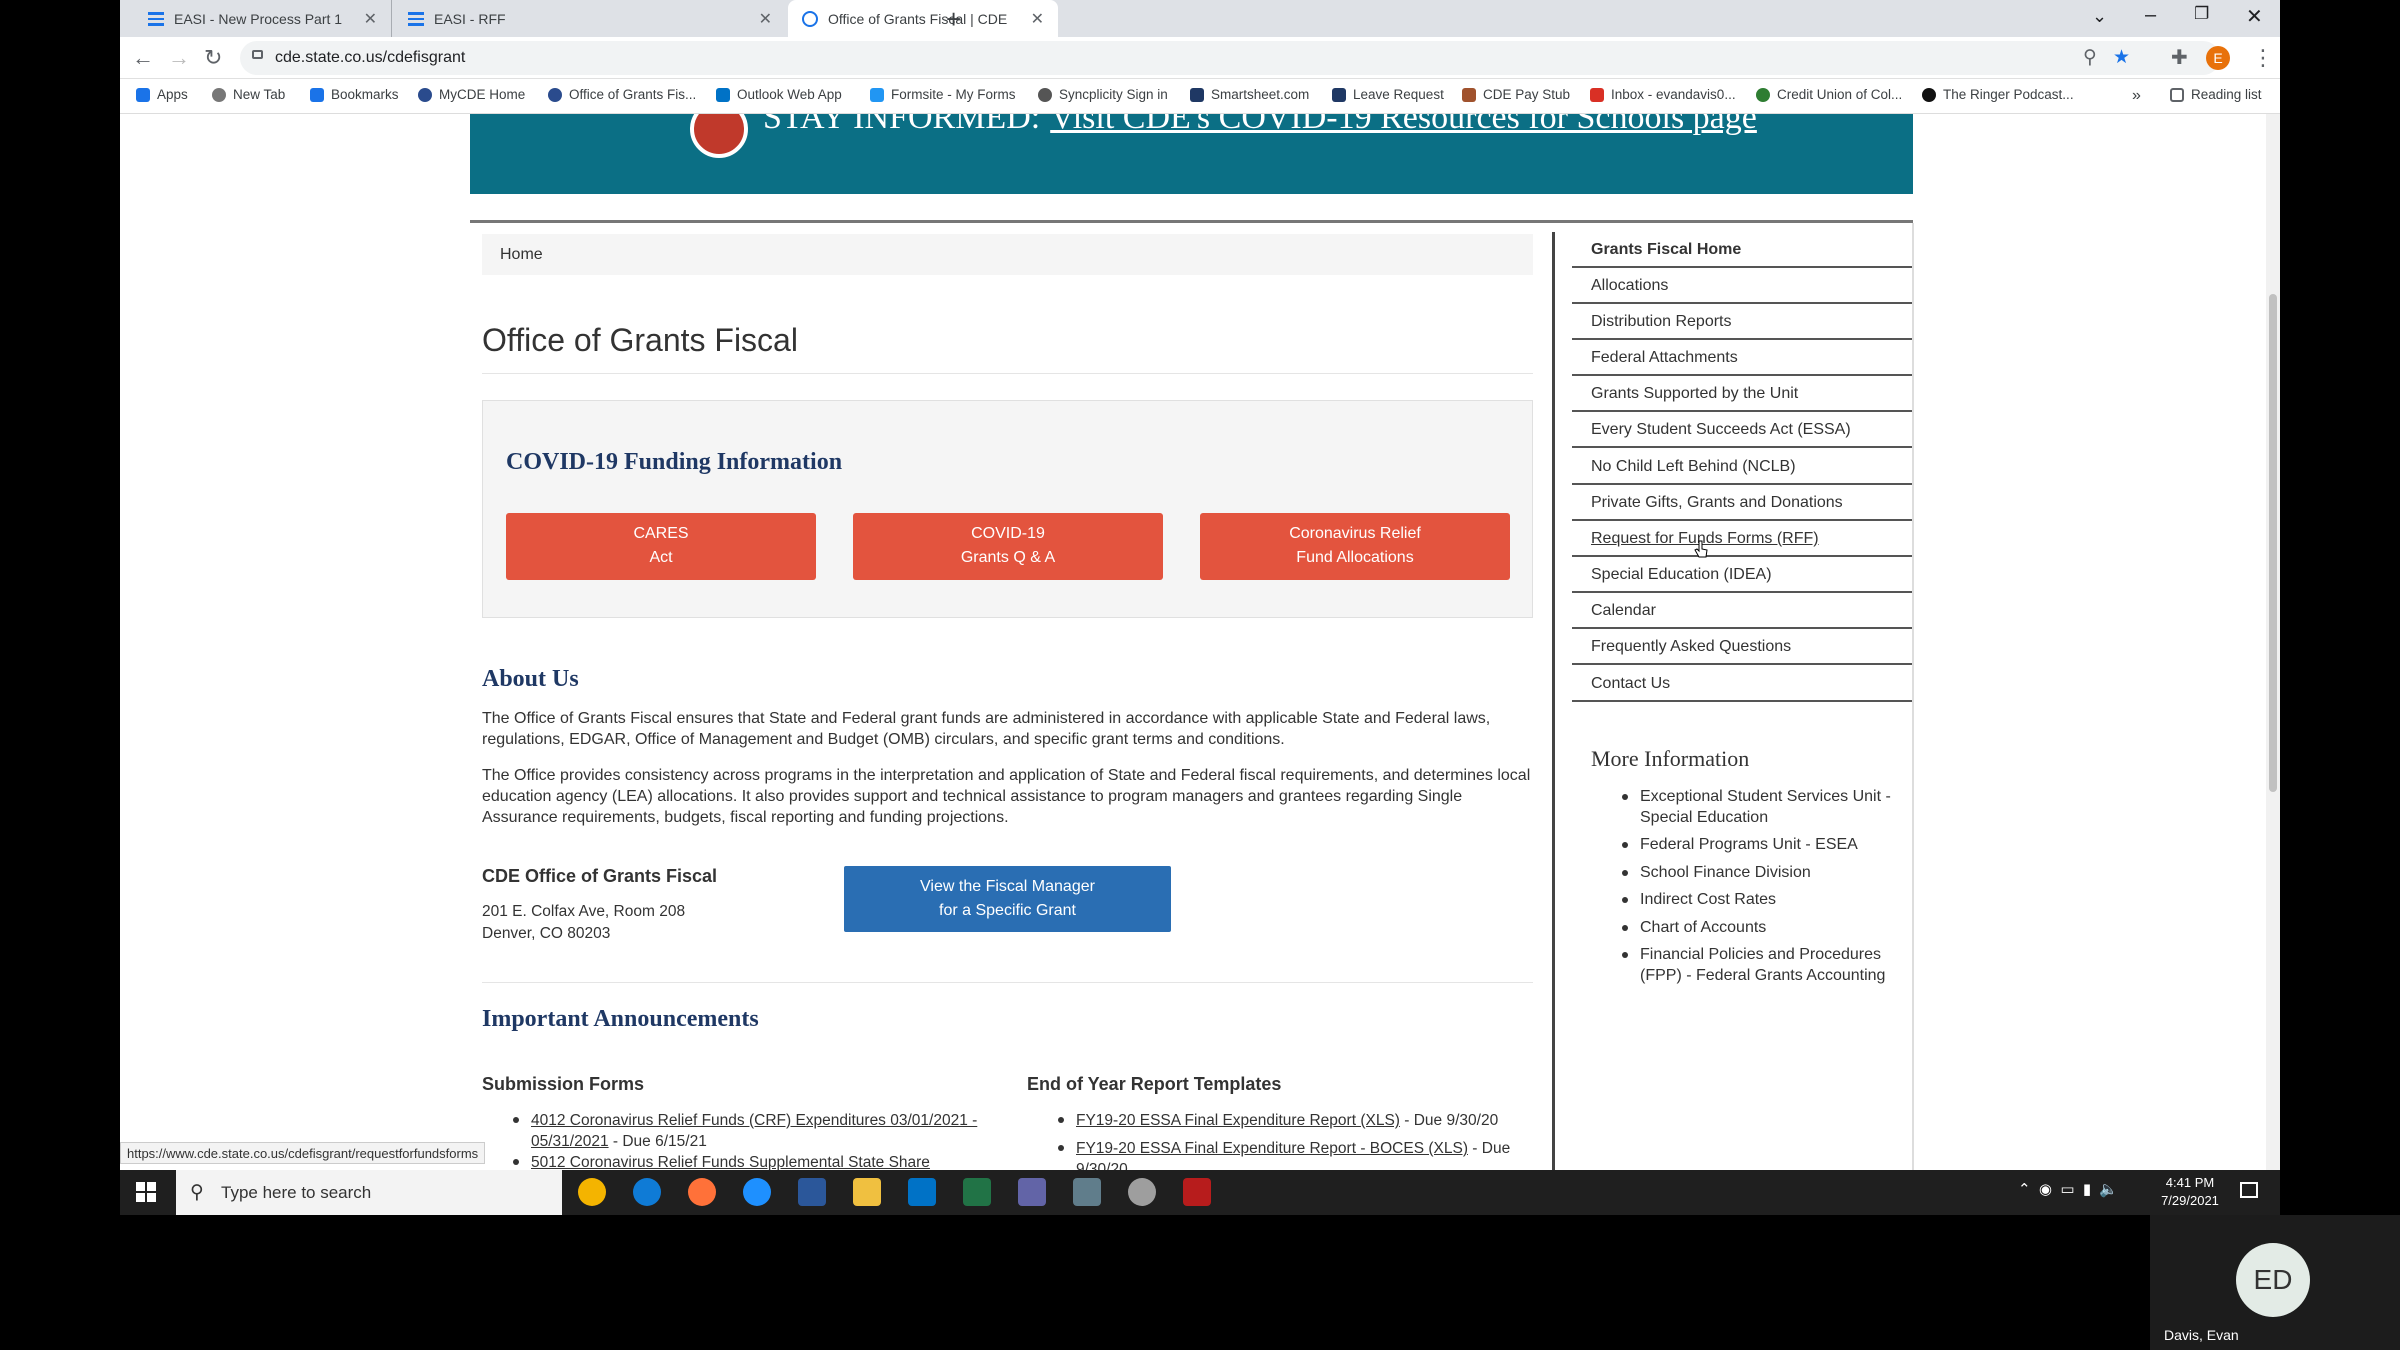 The image size is (2400, 1350). What do you see at coordinates (922, 1192) in the screenshot?
I see `outlook-icon` at bounding box center [922, 1192].